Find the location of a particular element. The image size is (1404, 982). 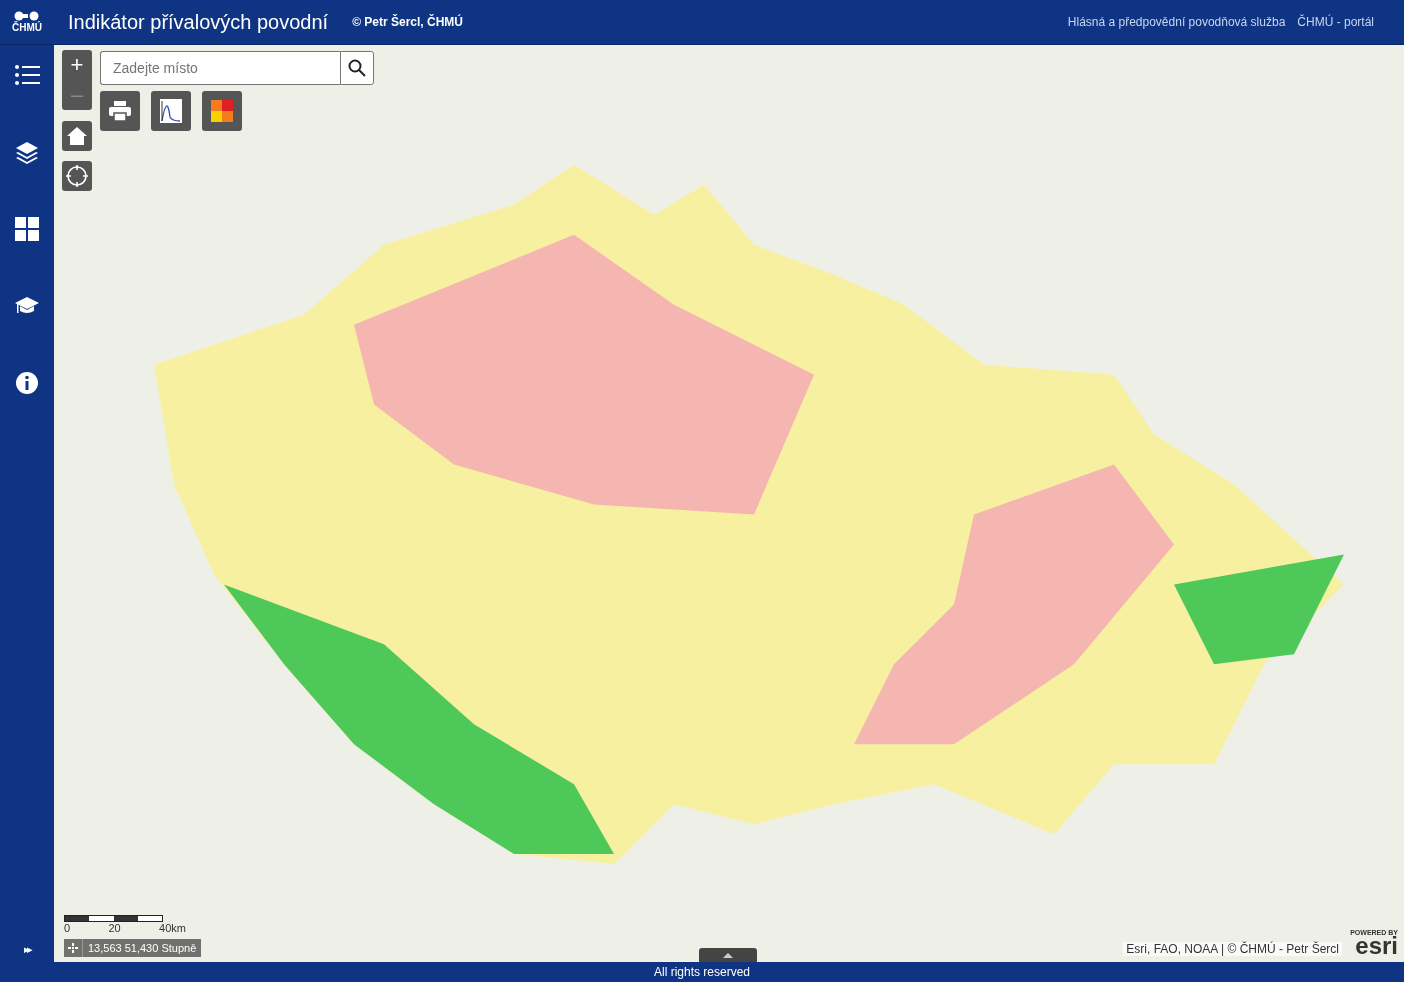

expand-button: ▸▸ is located at coordinates (27, 949).